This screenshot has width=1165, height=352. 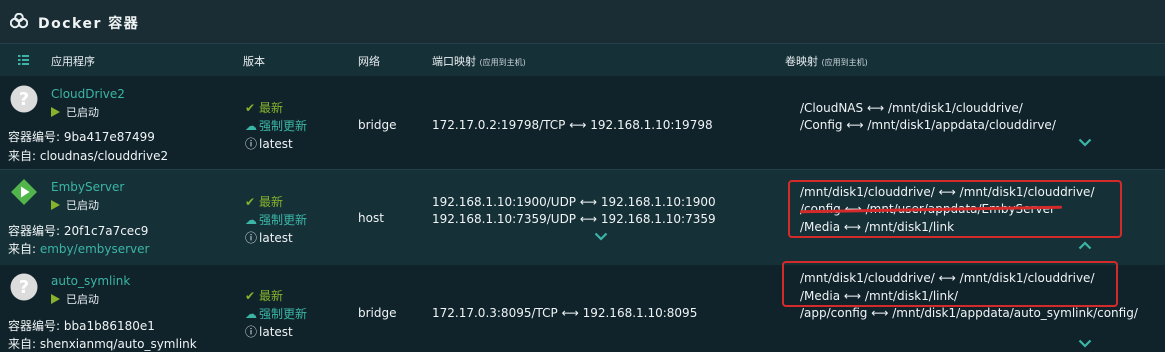 I want to click on col-header-volume-label: 卷映射, so click(x=801, y=61).